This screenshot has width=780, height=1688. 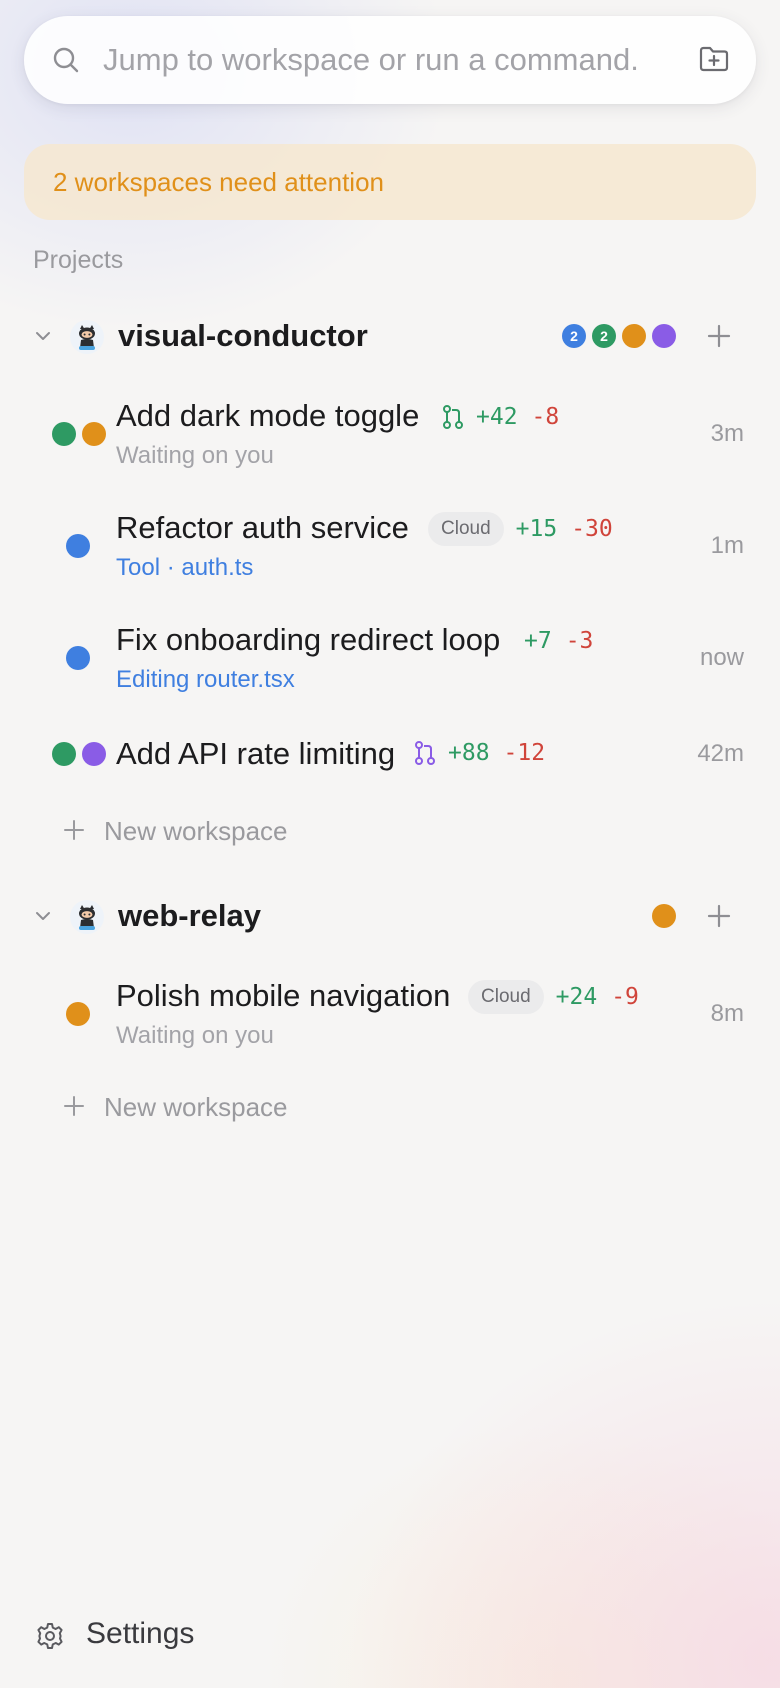 I want to click on search-input: Jump to workspace or run a command., so click(x=371, y=60).